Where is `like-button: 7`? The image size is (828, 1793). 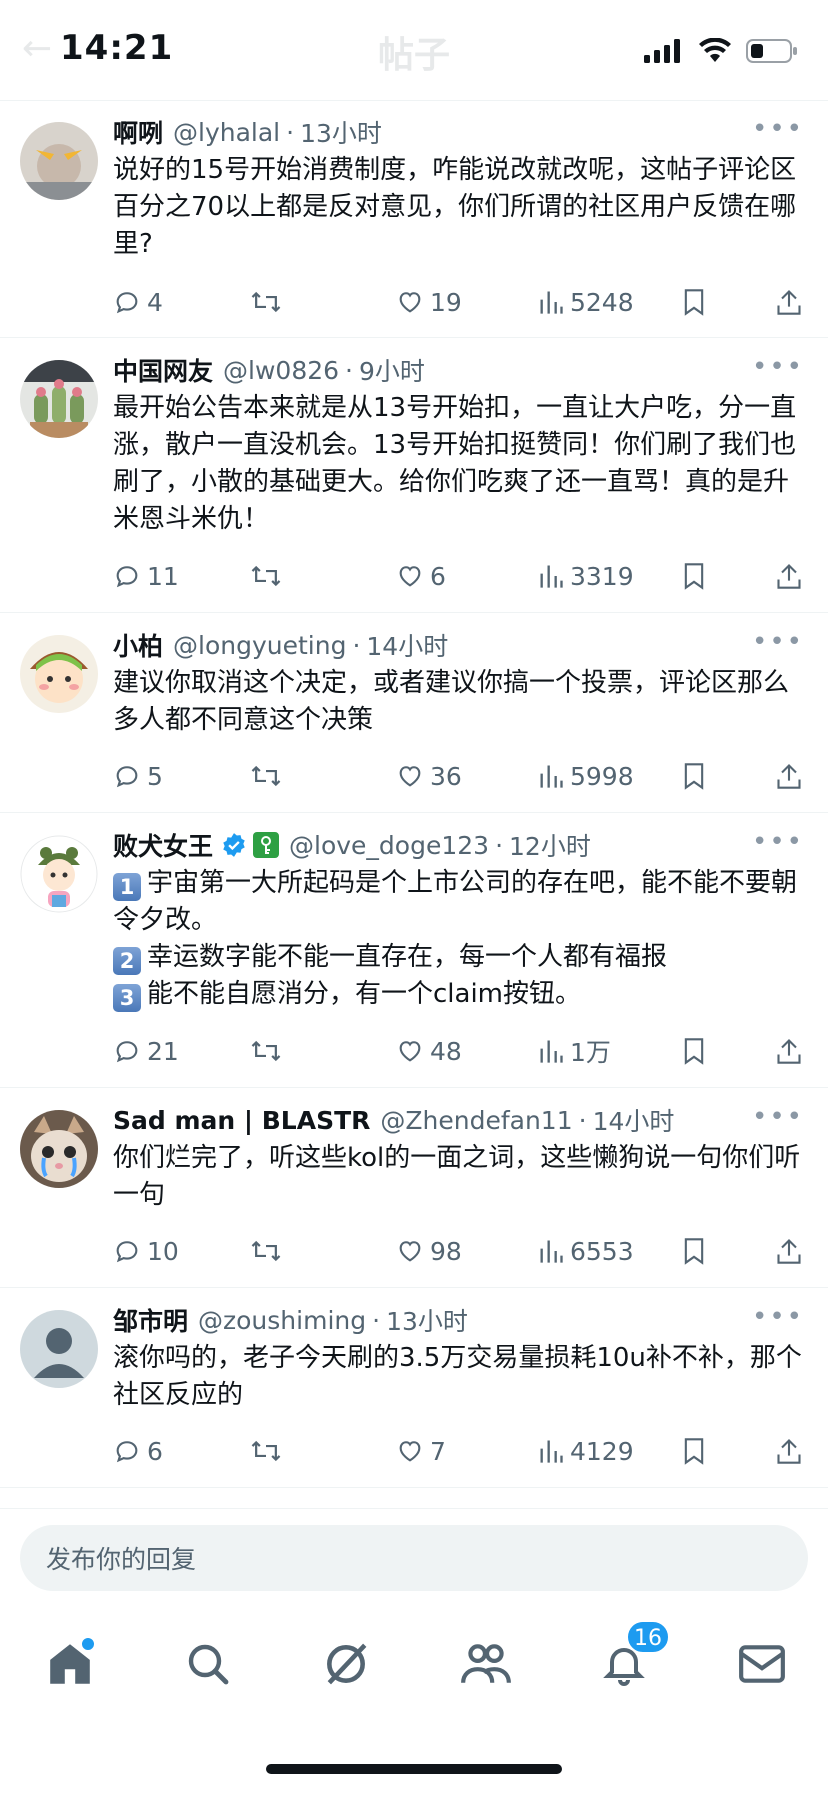 like-button: 7 is located at coordinates (421, 1451).